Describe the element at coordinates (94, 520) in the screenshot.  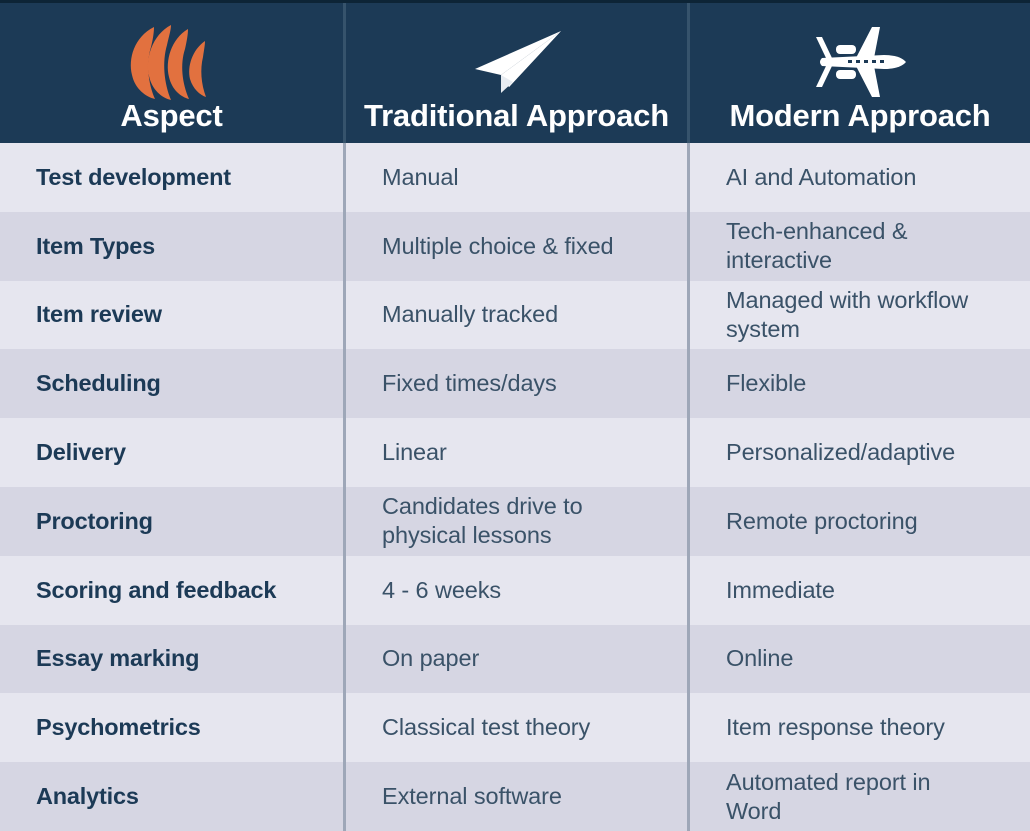
I see `cell-aspect-text: Proctoring` at that location.